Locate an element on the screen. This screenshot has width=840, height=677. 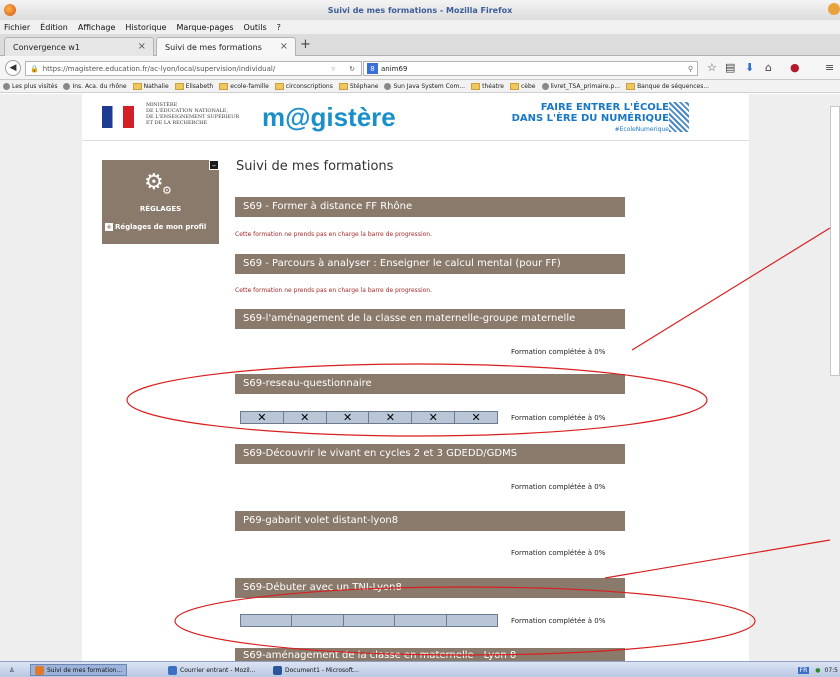
profile-settings-link: + Réglages de mon profil is located at coordinates (155, 227).